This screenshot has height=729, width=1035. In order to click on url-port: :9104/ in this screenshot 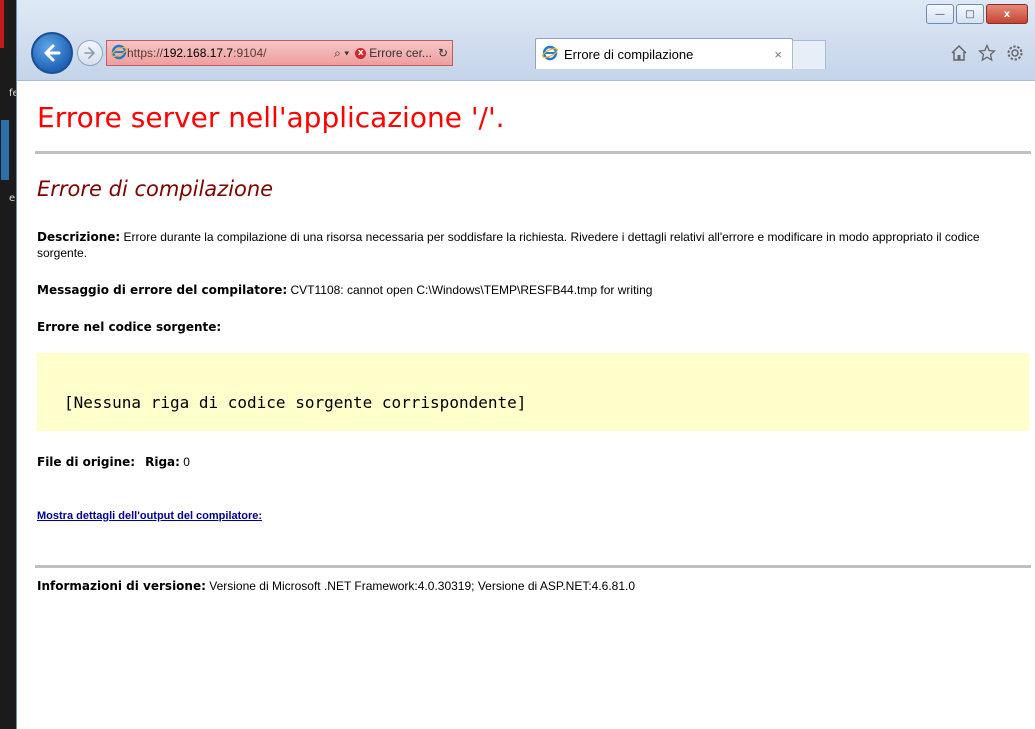, I will do `click(250, 53)`.